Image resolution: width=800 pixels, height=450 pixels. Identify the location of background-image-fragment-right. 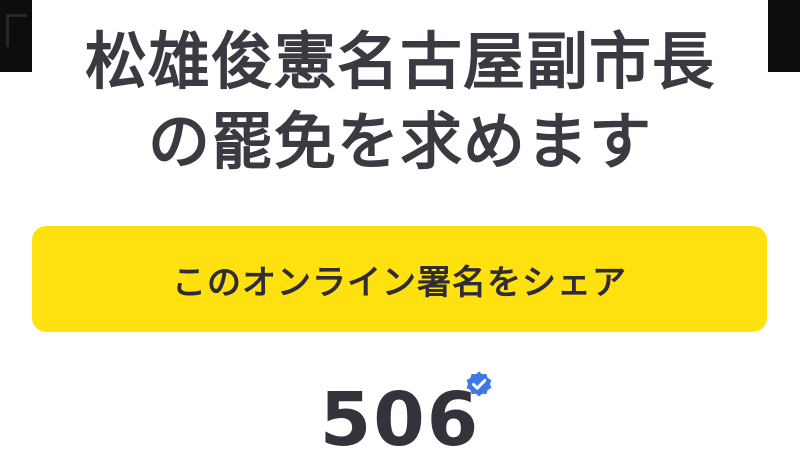
(784, 36).